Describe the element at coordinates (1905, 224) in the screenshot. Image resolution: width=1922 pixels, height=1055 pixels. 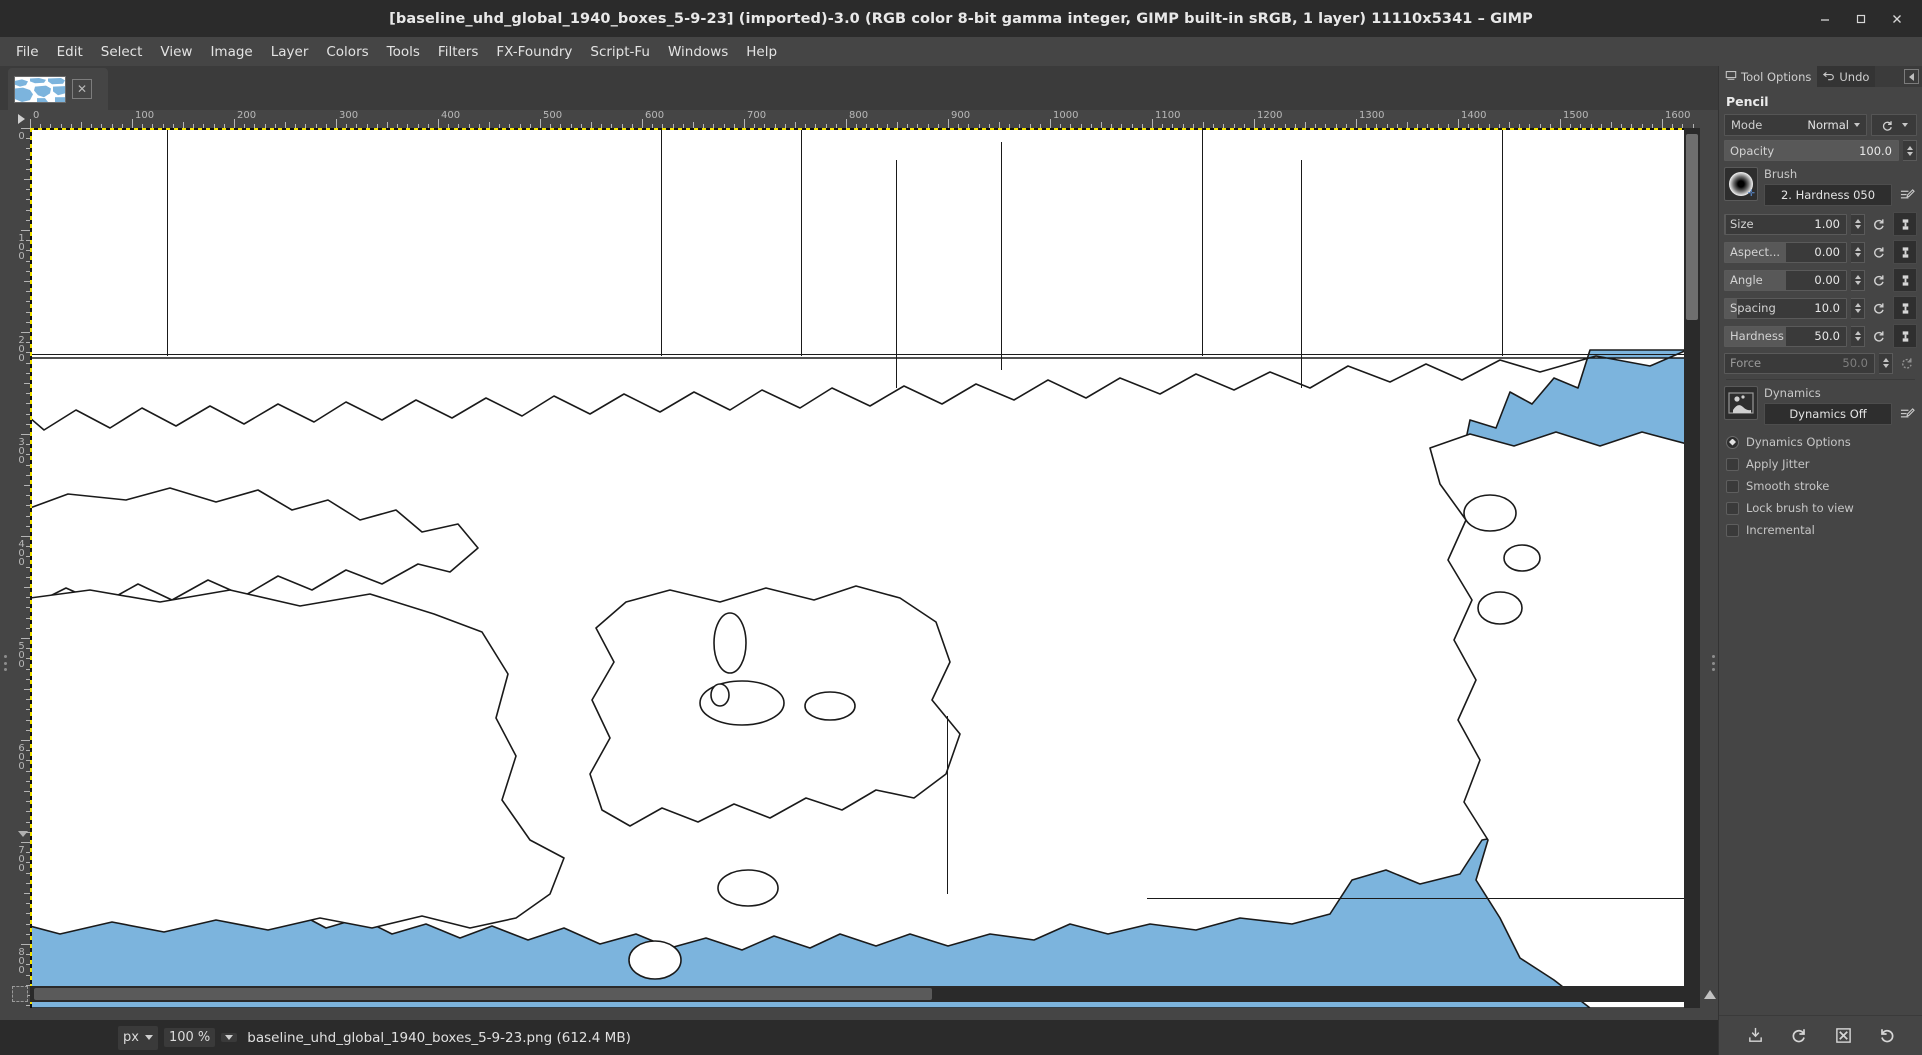
I see `size-lock-button` at that location.